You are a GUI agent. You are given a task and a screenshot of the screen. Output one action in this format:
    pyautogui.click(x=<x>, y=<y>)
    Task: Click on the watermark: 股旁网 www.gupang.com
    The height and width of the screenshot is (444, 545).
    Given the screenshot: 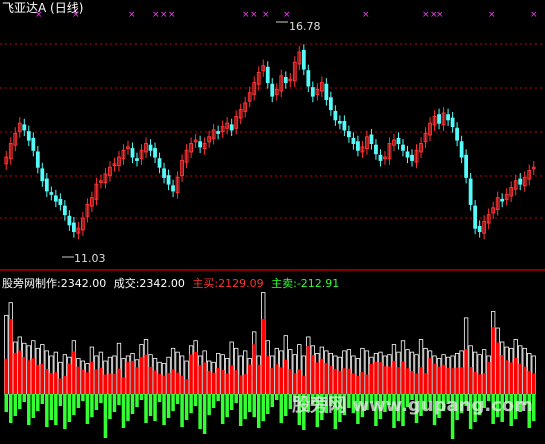 What is the action you would take?
    pyautogui.click(x=412, y=405)
    